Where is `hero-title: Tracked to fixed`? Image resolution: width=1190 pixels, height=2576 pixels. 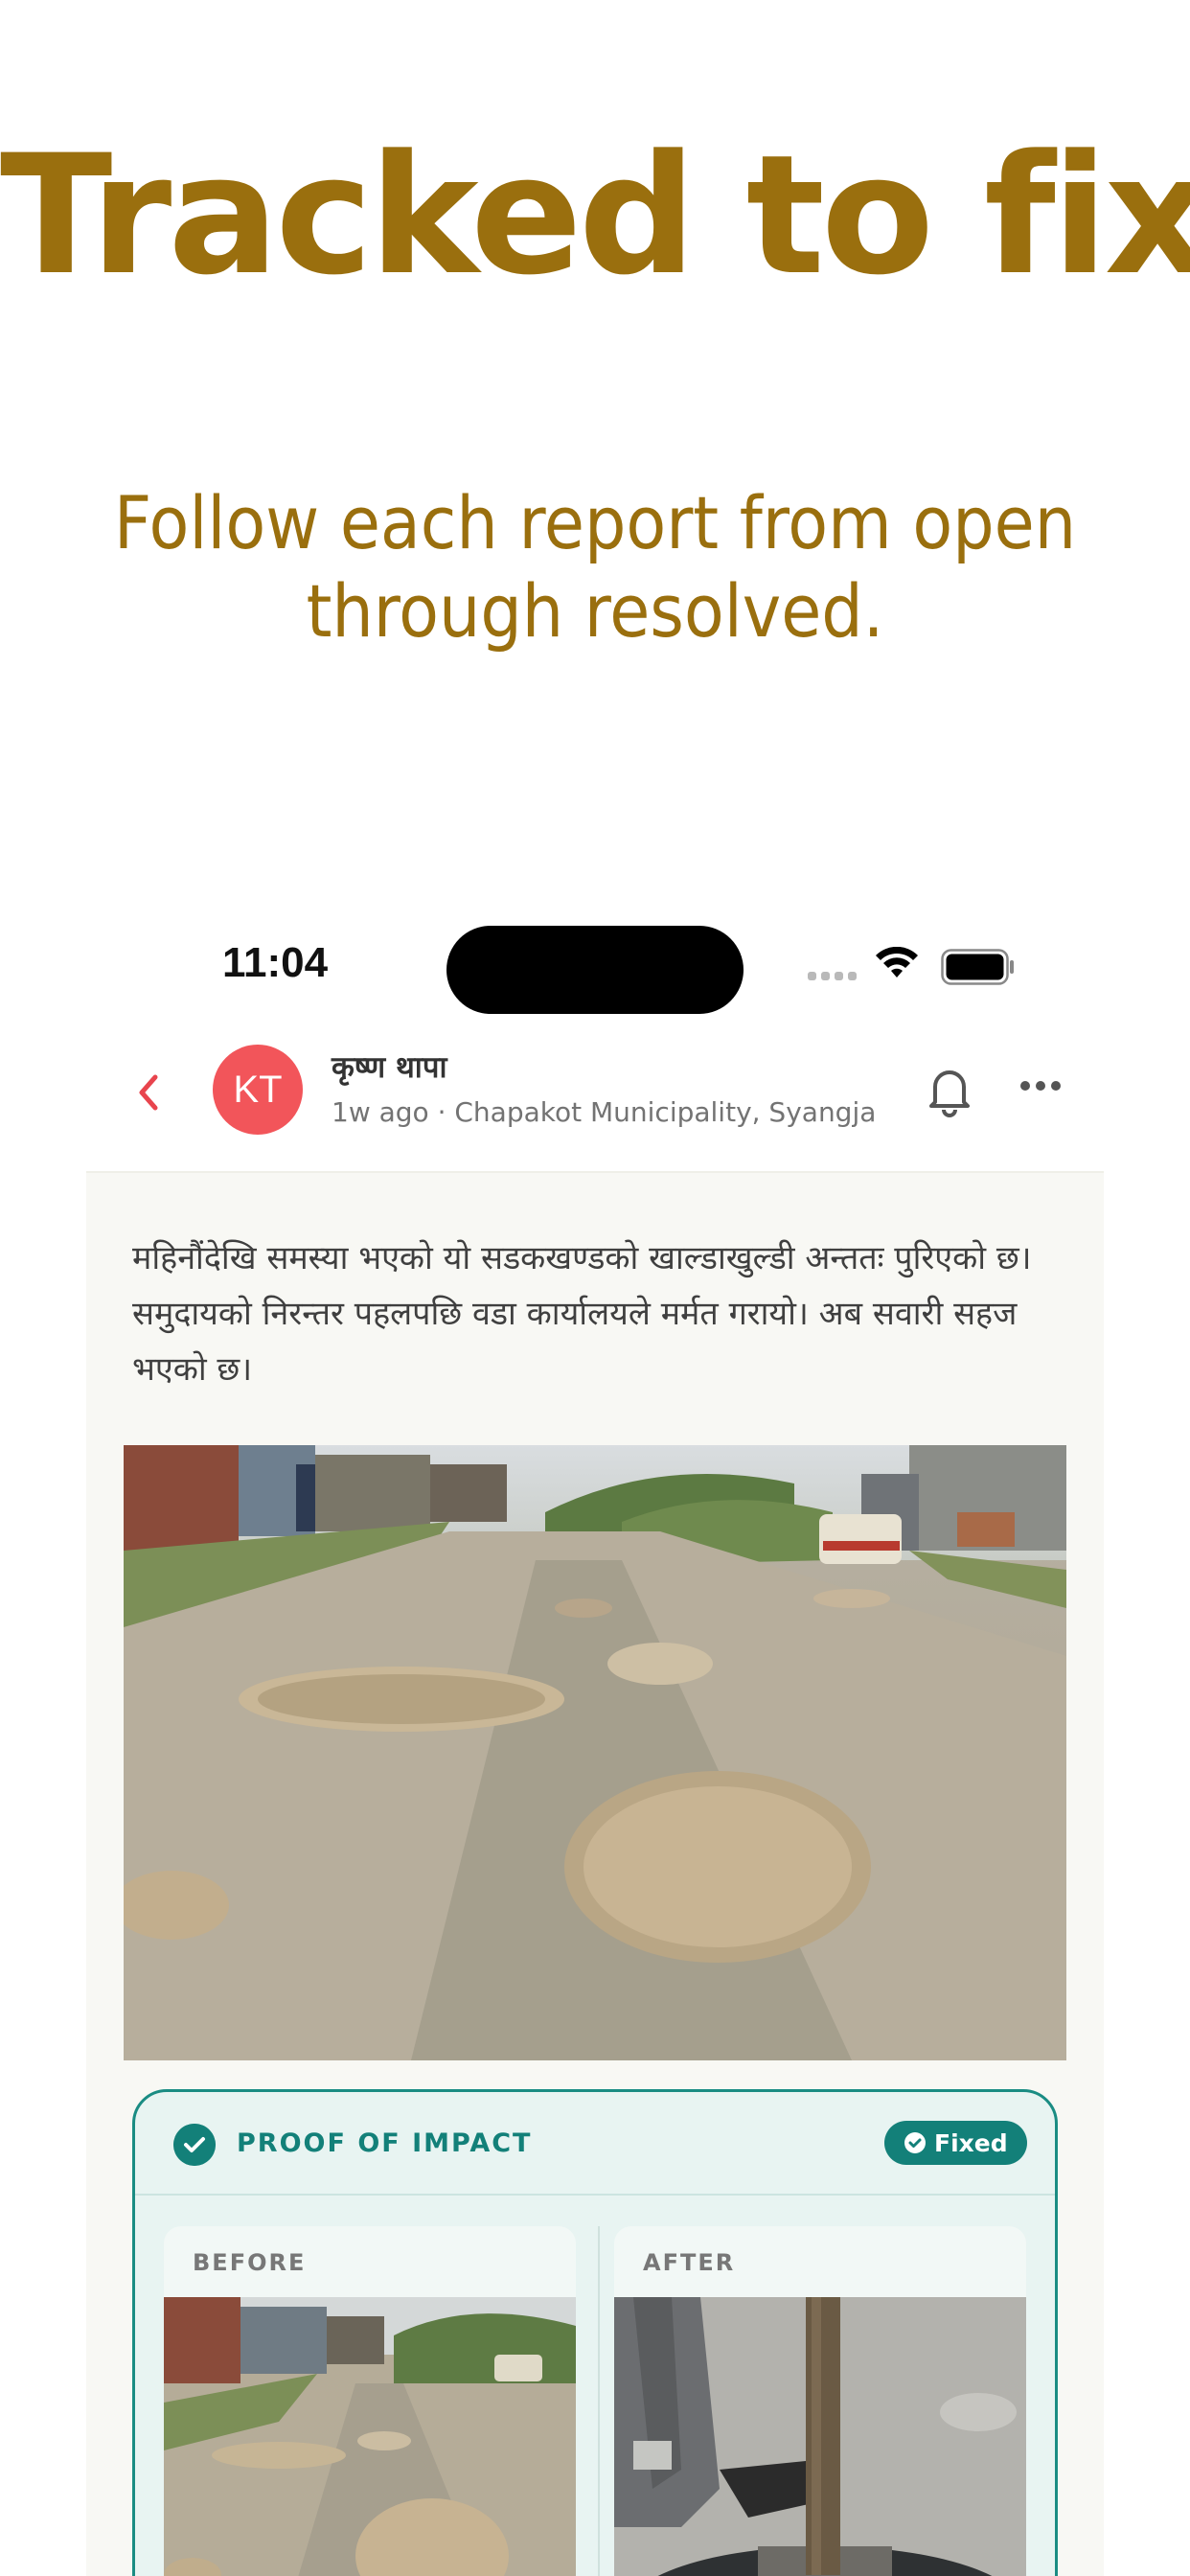
hero-title: Tracked to fixed is located at coordinates (595, 215).